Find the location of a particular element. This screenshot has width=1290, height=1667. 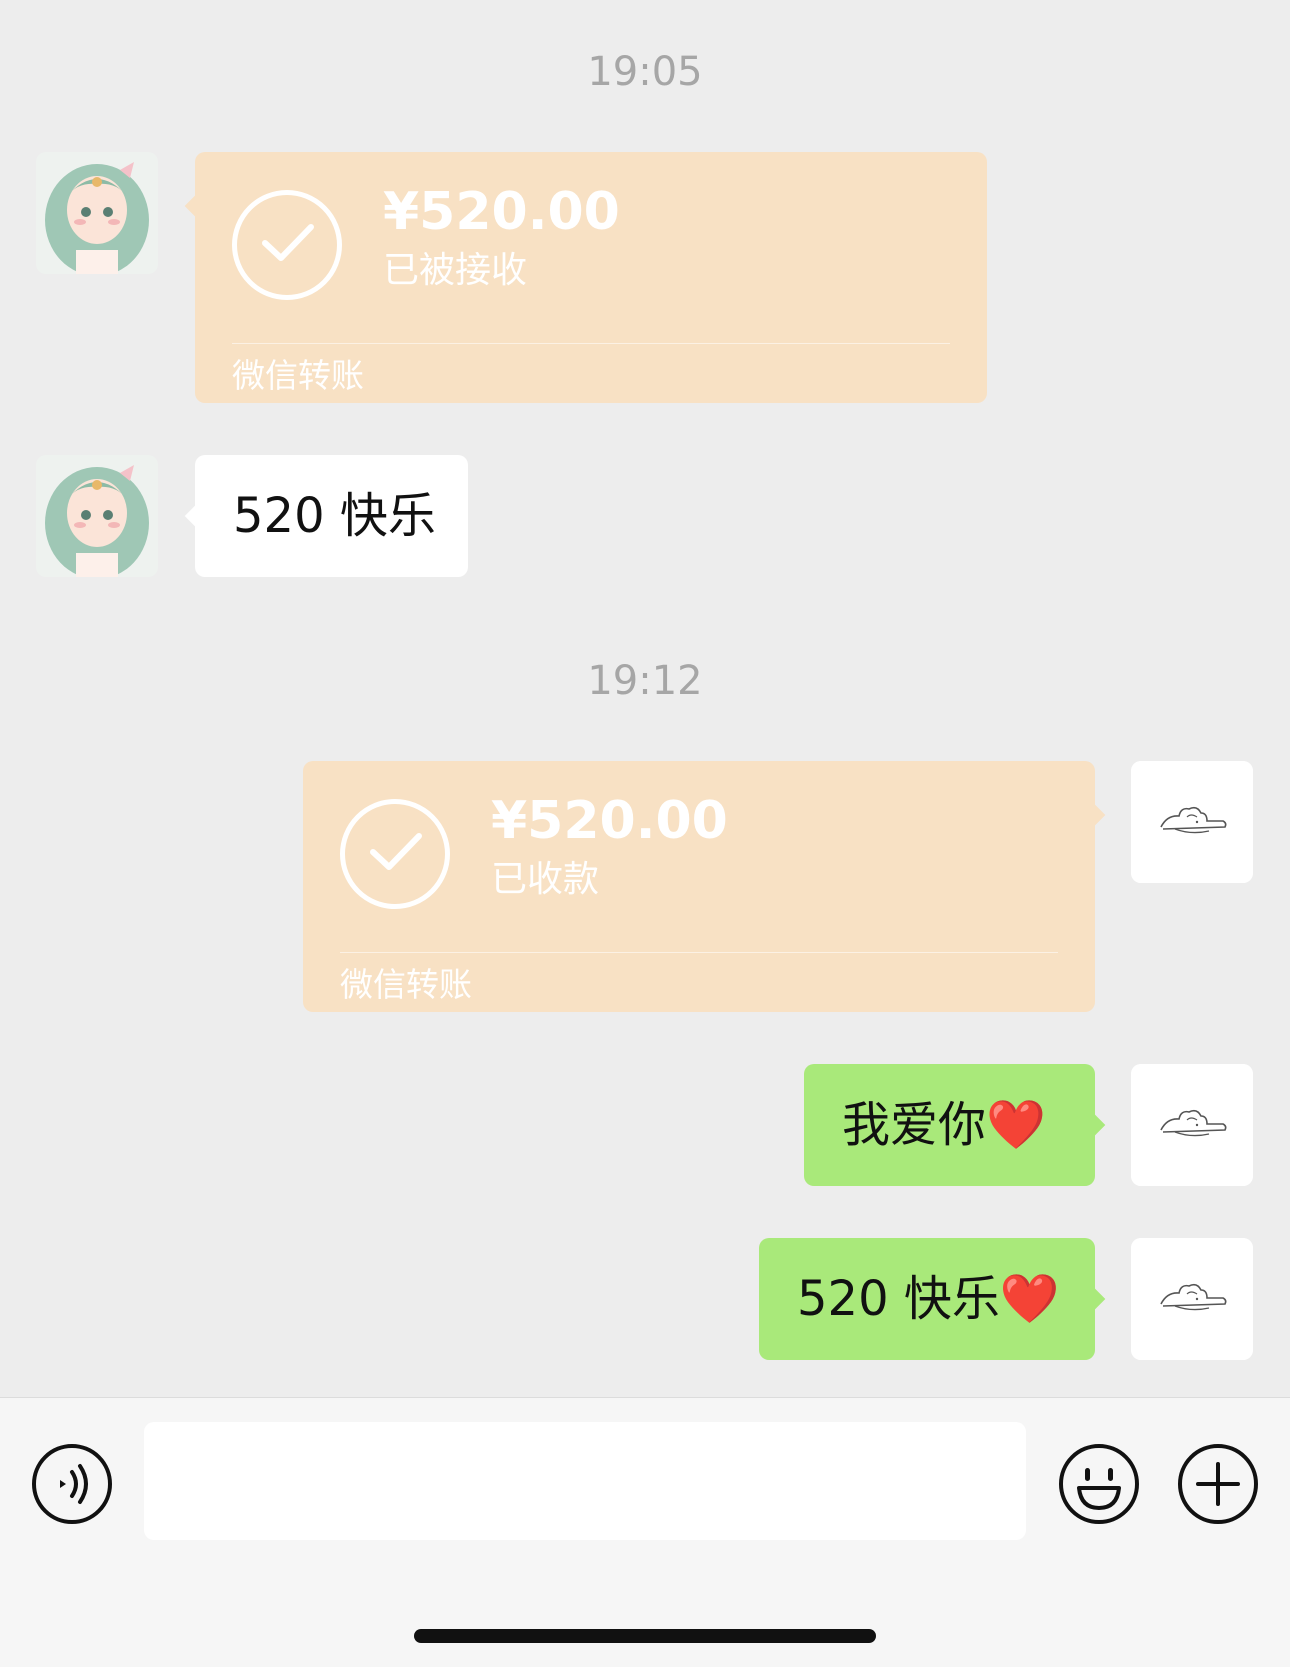

emoji-icon is located at coordinates (1099, 1484).